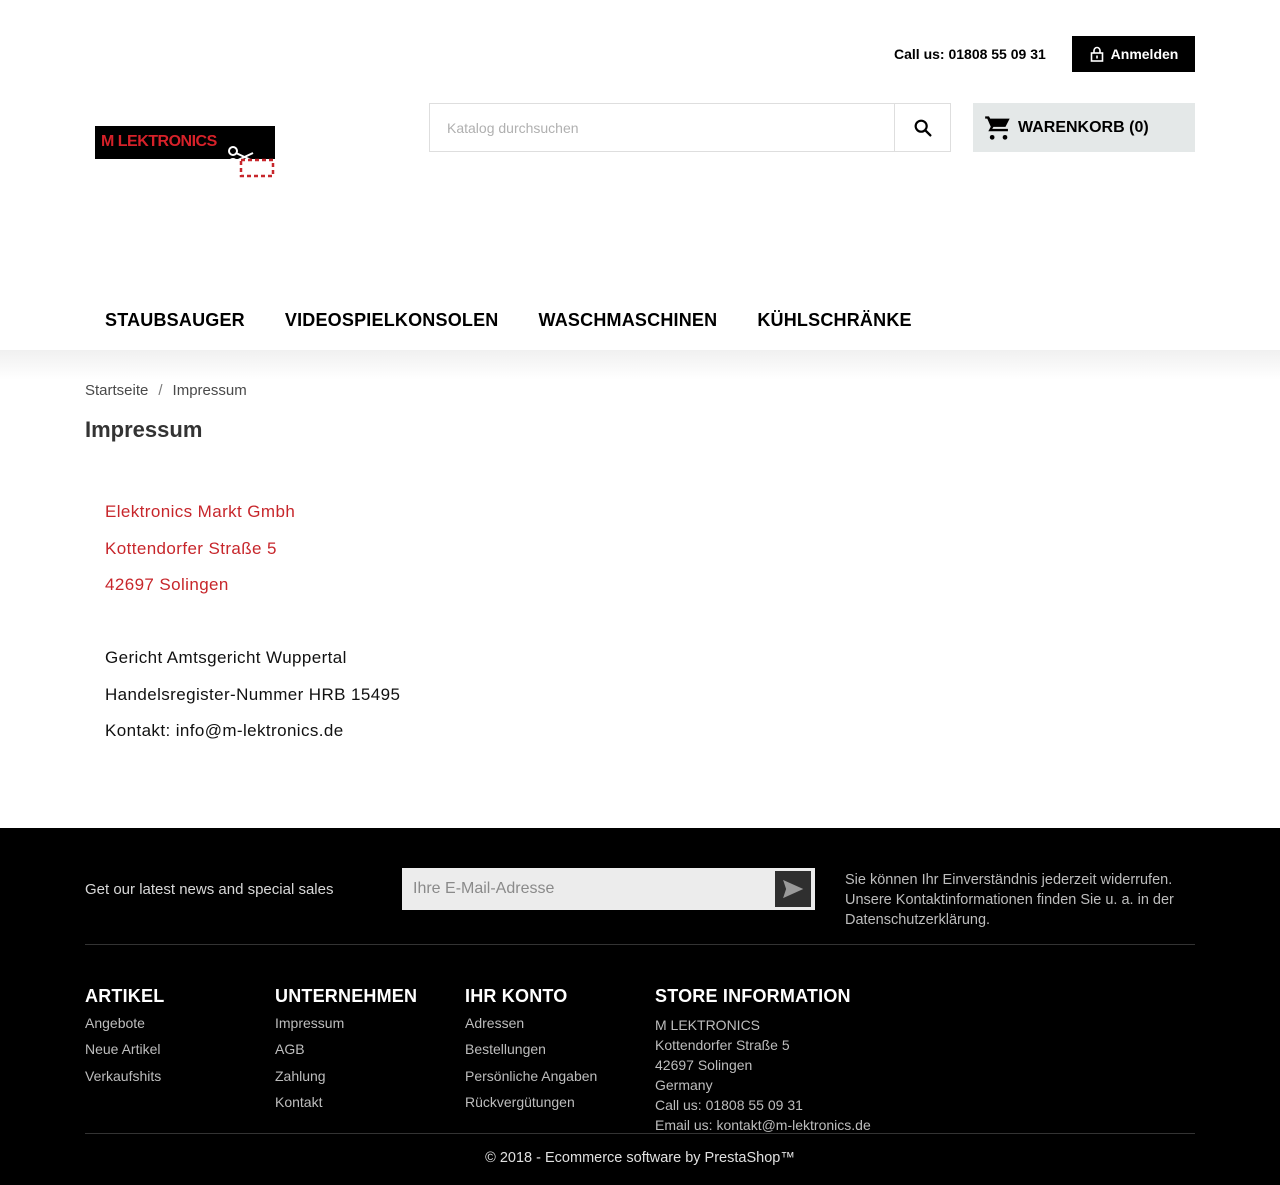 This screenshot has height=1185, width=1280. I want to click on store-city: 42697 Solingen, so click(704, 1065).